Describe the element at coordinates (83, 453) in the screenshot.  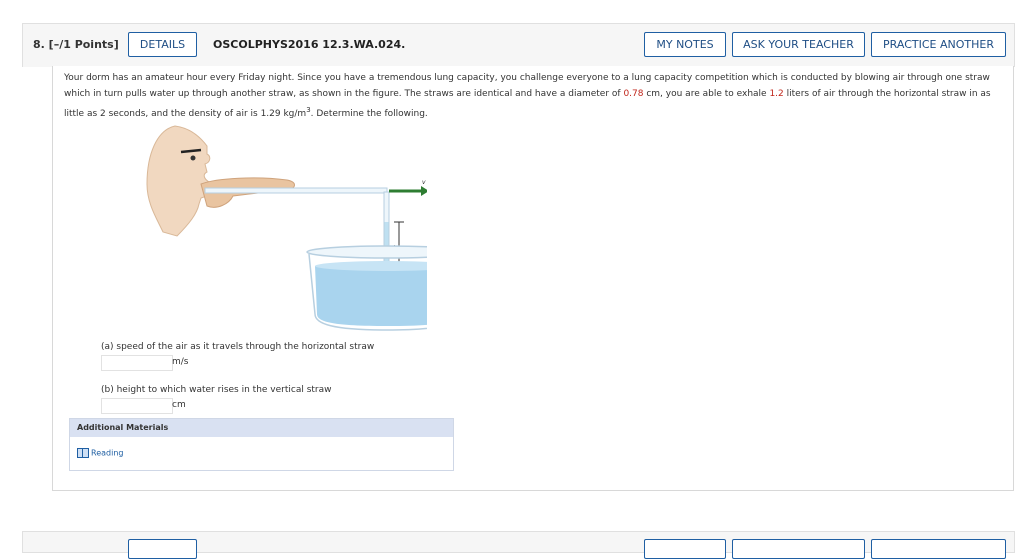
I see `book-icon` at that location.